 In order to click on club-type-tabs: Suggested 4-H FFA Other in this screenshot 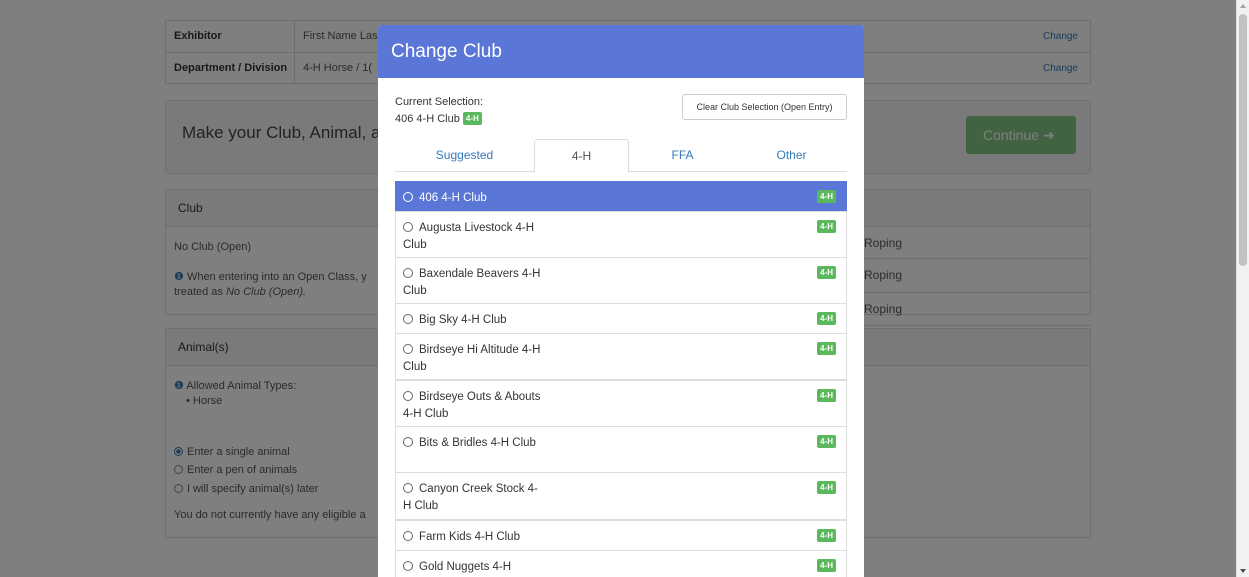, I will do `click(621, 156)`.